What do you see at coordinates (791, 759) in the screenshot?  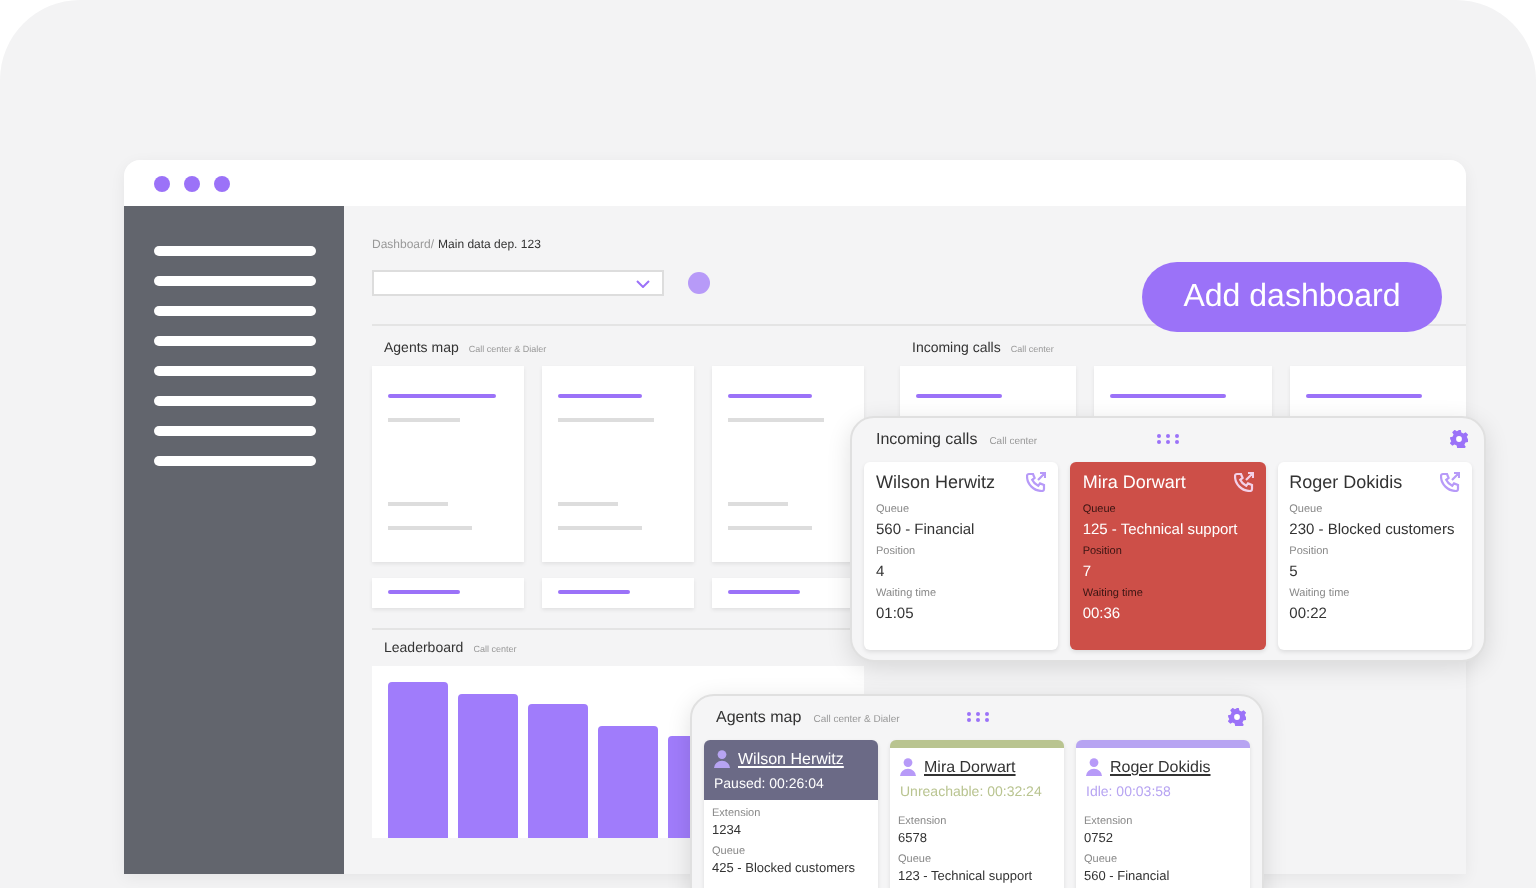 I see `agent-name-link: Wilson Herwitz` at bounding box center [791, 759].